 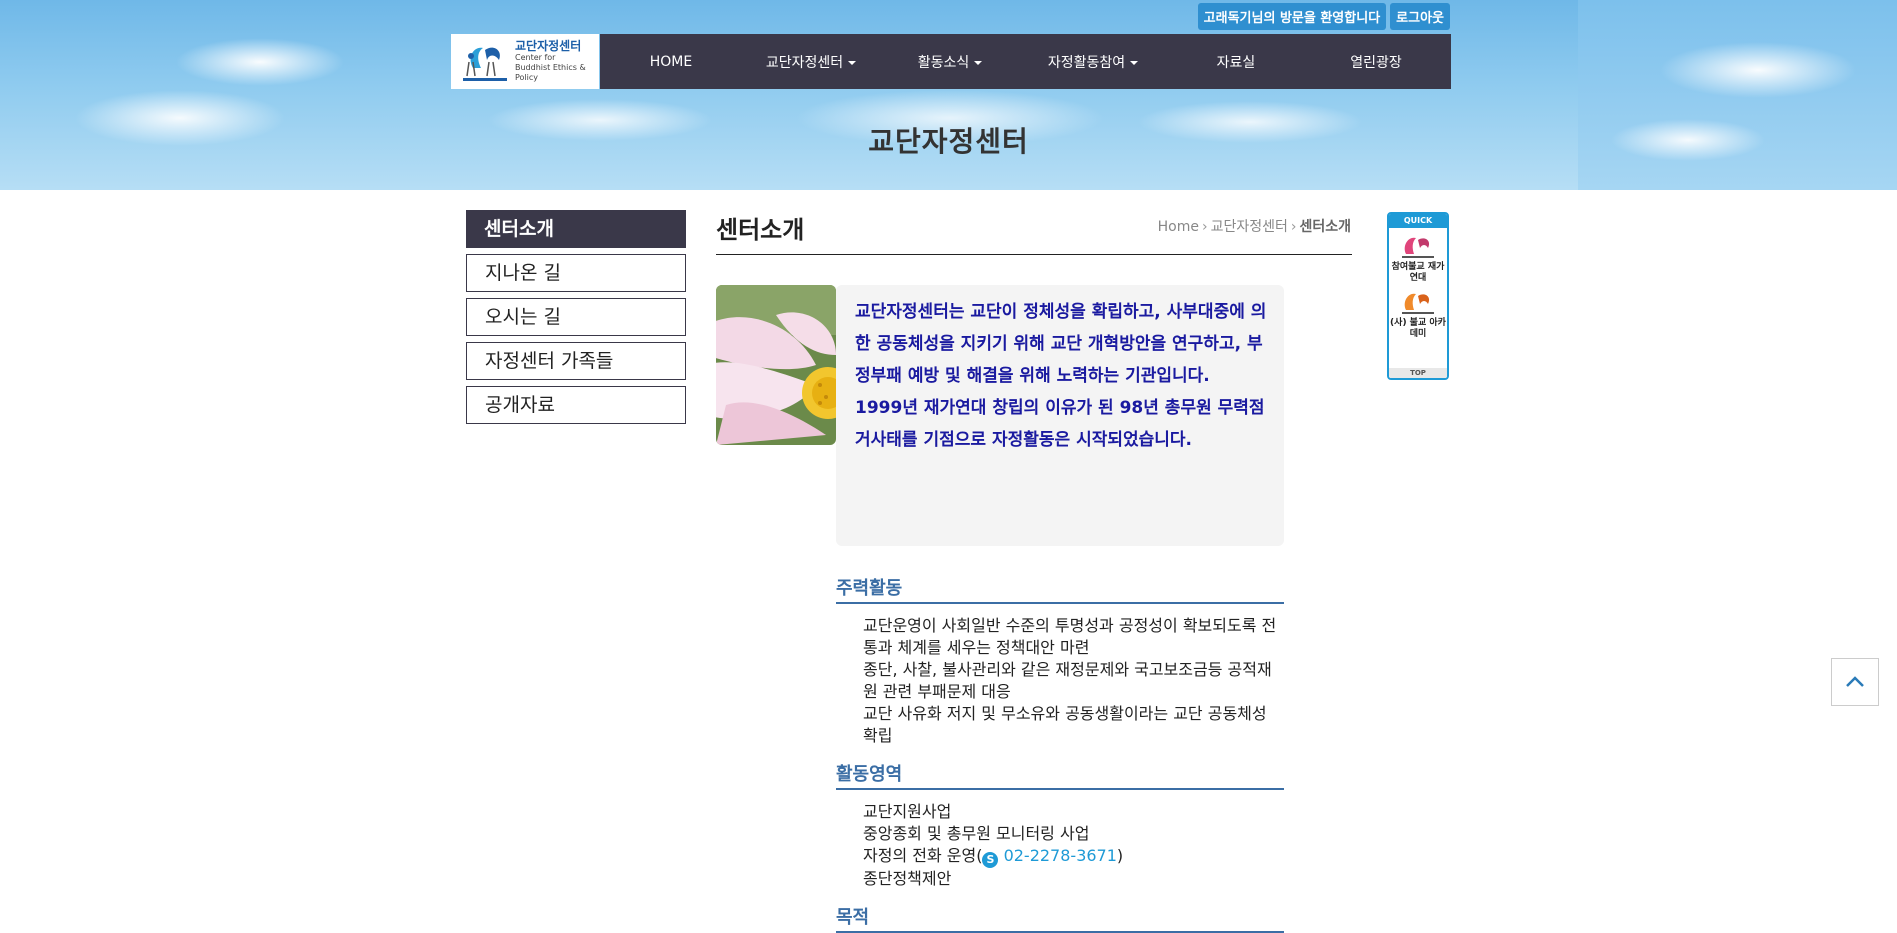 What do you see at coordinates (1420, 16) in the screenshot?
I see `logout-button: 로그아웃` at bounding box center [1420, 16].